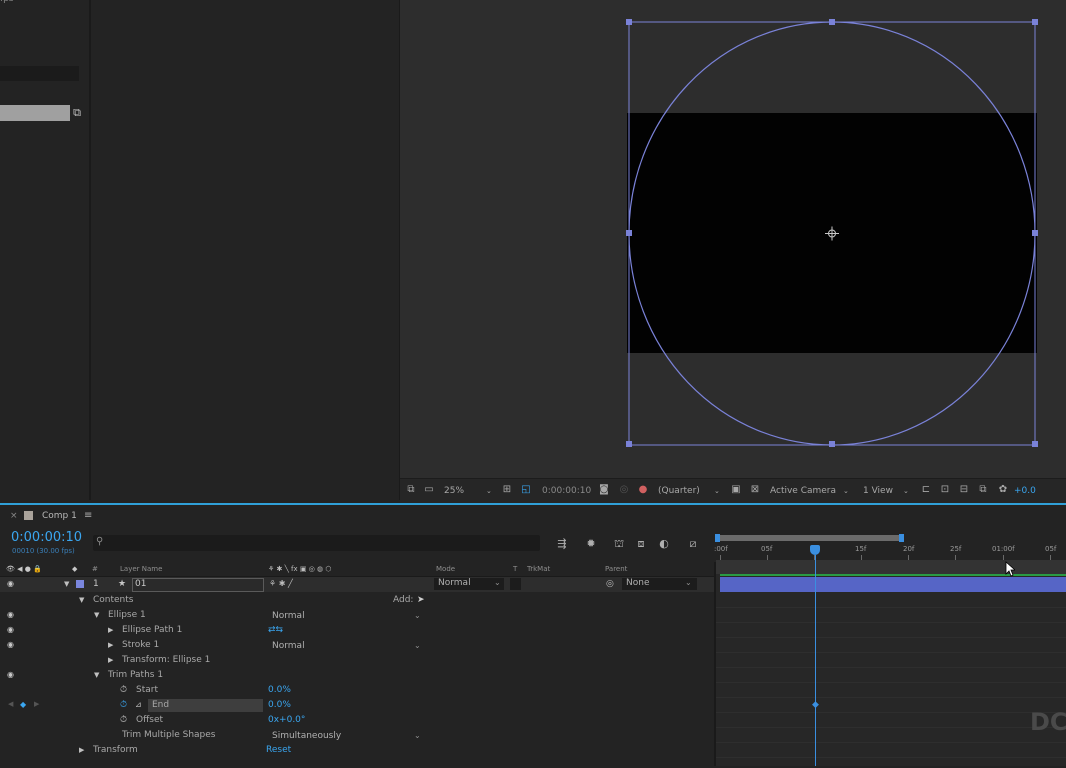 Image resolution: width=1066 pixels, height=768 pixels. What do you see at coordinates (803, 491) in the screenshot?
I see `camera-select: Active Camera` at bounding box center [803, 491].